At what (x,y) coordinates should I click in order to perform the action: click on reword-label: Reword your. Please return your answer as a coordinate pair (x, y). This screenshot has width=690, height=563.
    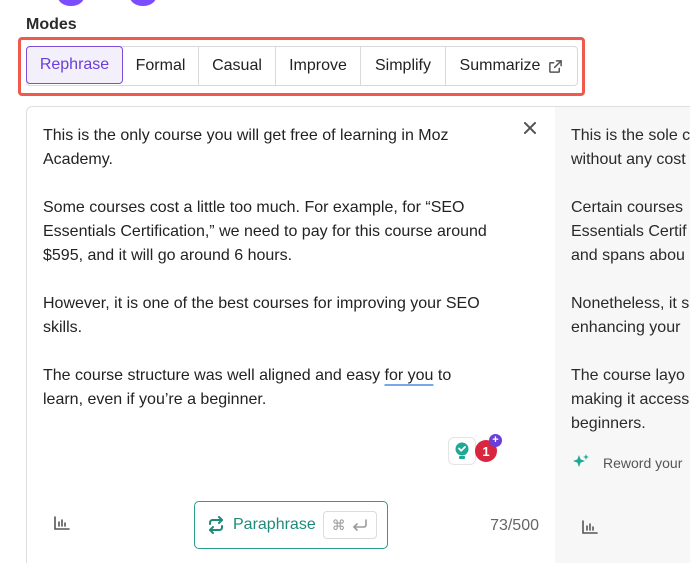
    Looking at the image, I should click on (643, 463).